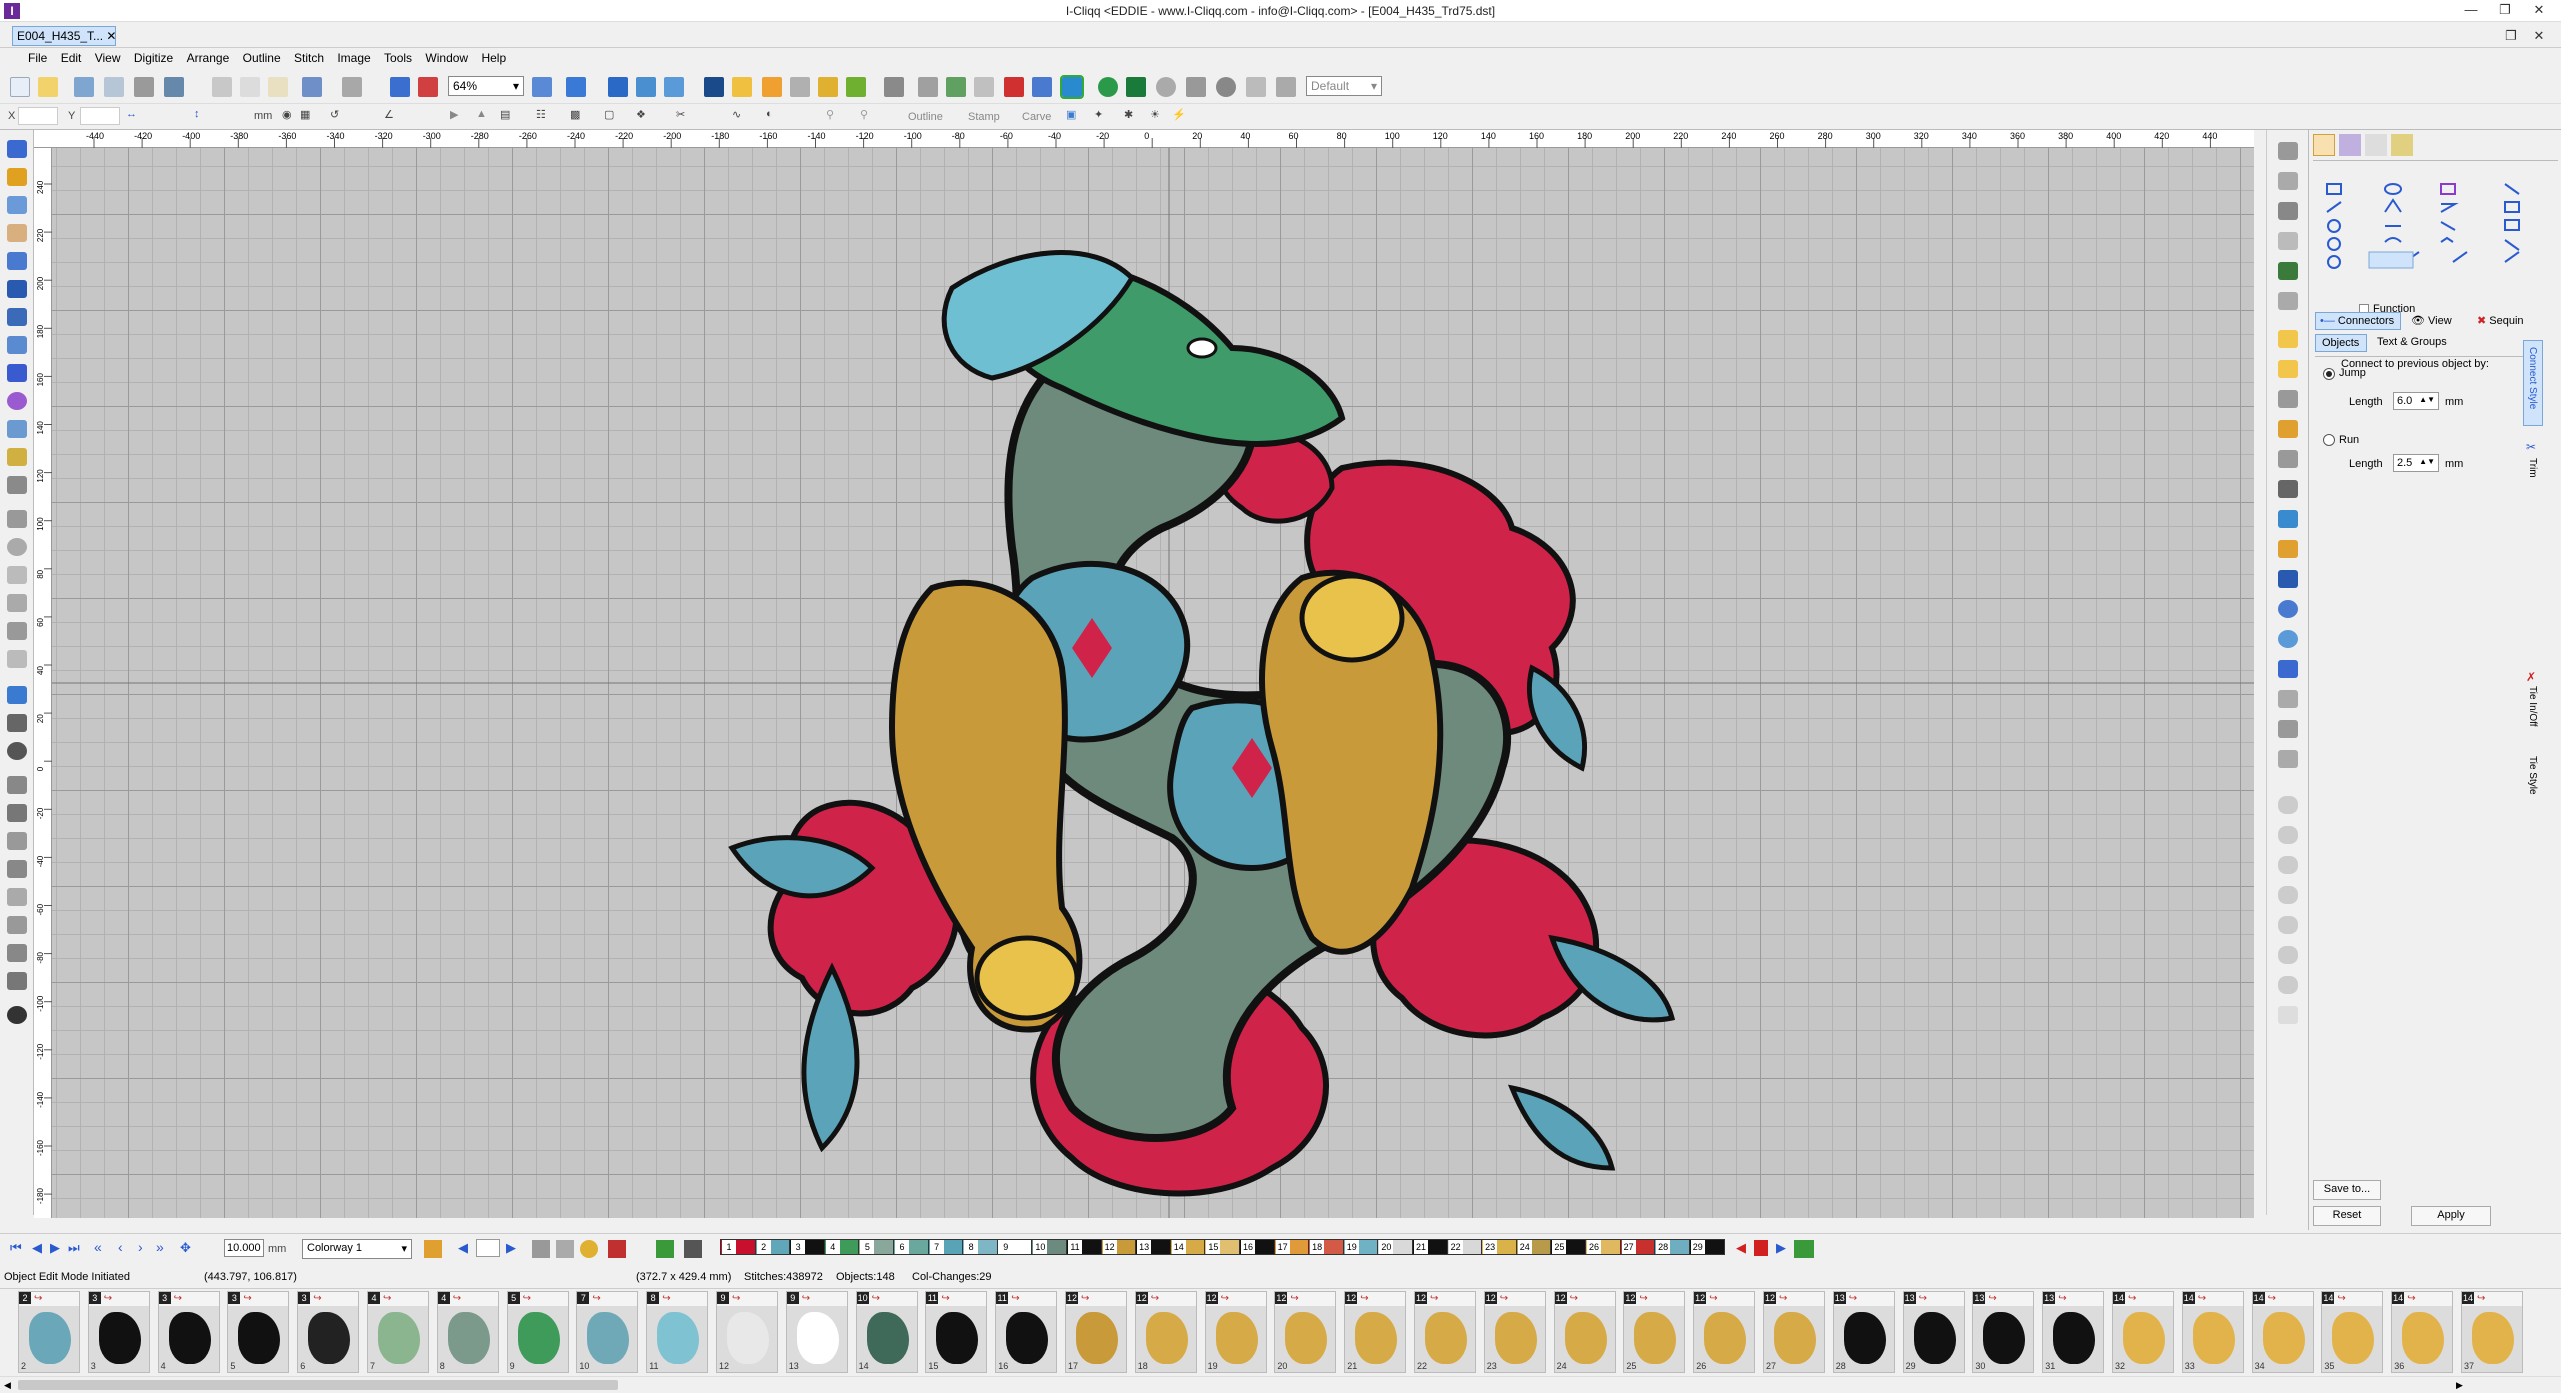 The height and width of the screenshot is (1393, 2561). Describe the element at coordinates (49, 1332) in the screenshot. I see `object-thumbnail: 2 ↪ 2` at that location.